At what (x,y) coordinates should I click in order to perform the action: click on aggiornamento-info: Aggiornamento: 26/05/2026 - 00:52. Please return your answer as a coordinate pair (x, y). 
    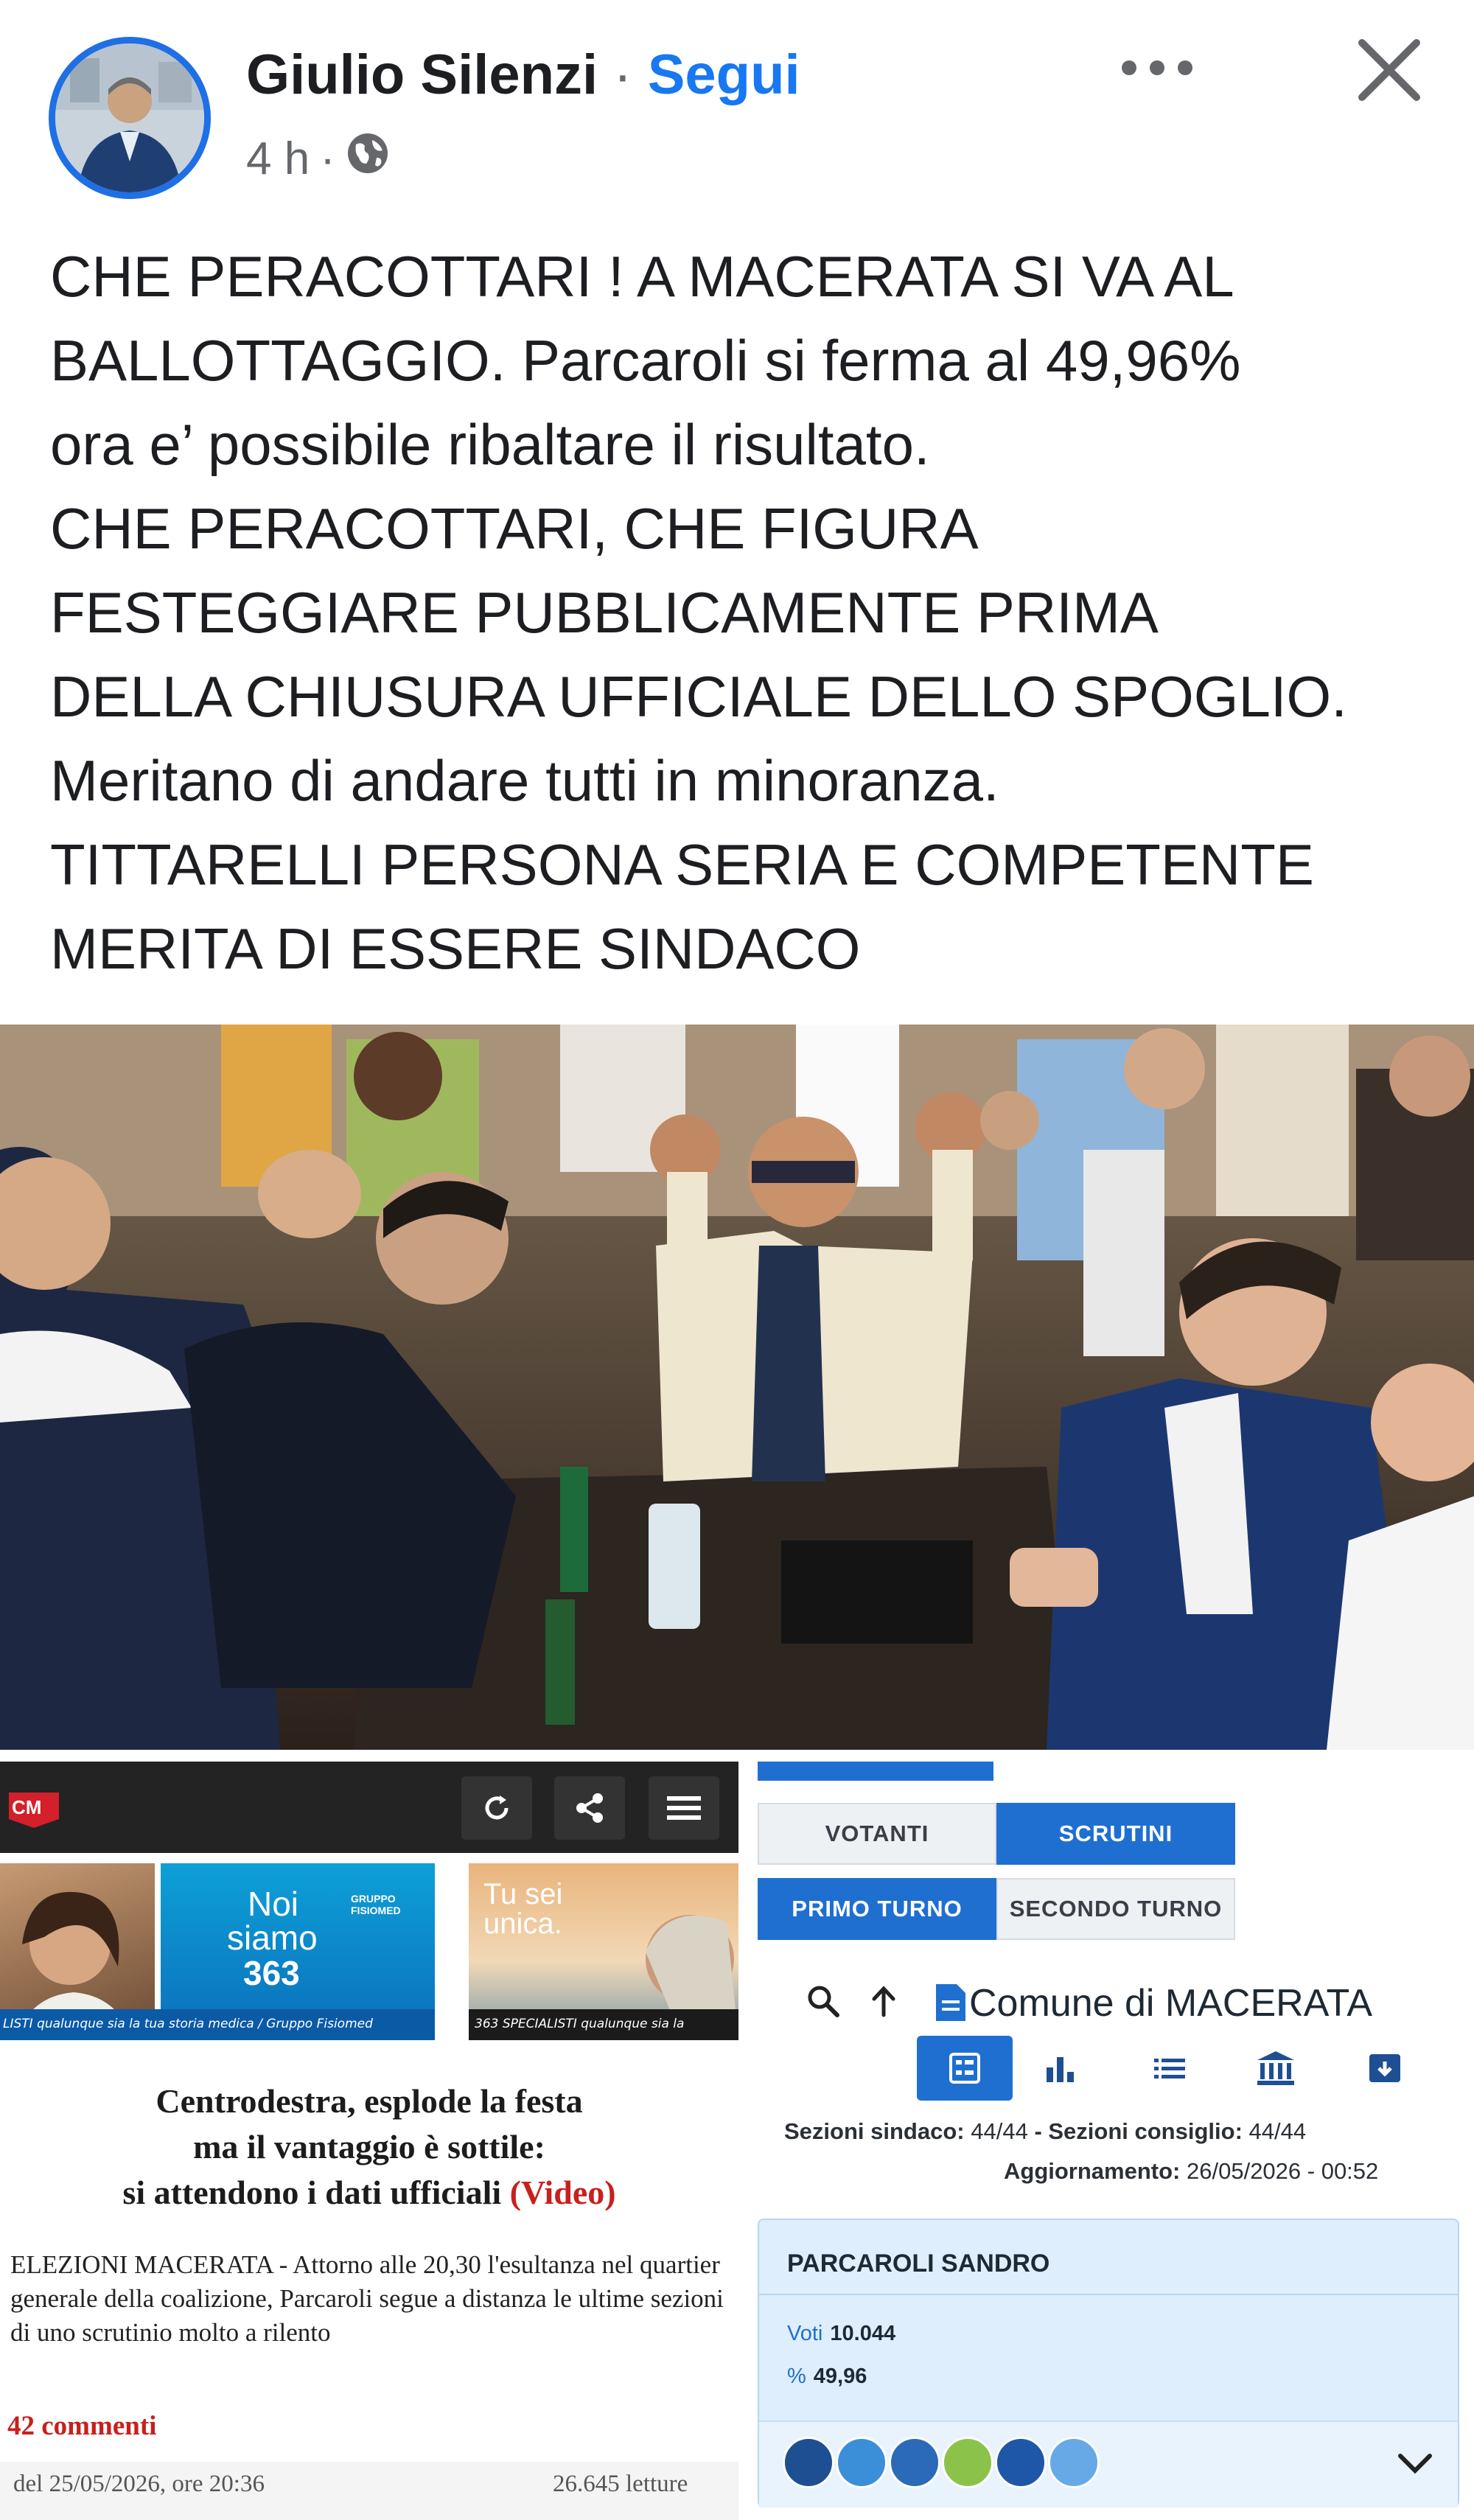
    Looking at the image, I should click on (1191, 2171).